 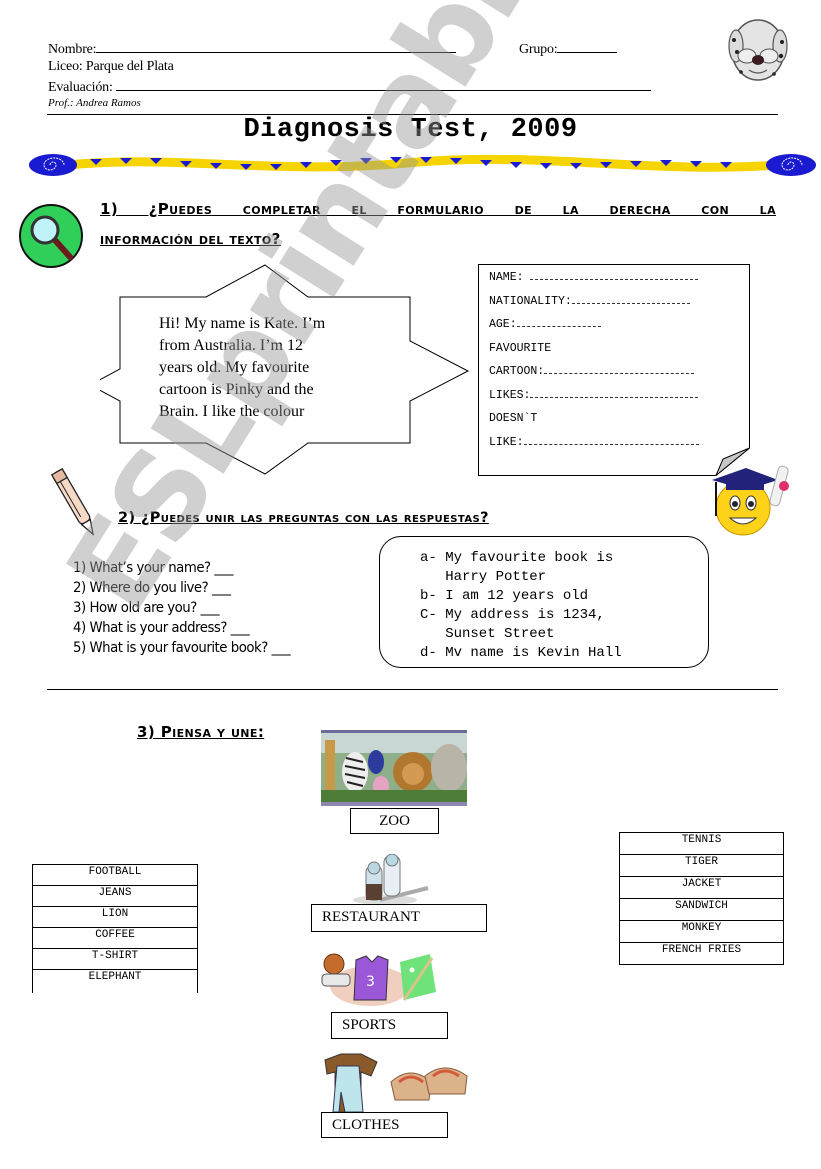 What do you see at coordinates (370, 982) in the screenshot?
I see `svg-text: 3` at bounding box center [370, 982].